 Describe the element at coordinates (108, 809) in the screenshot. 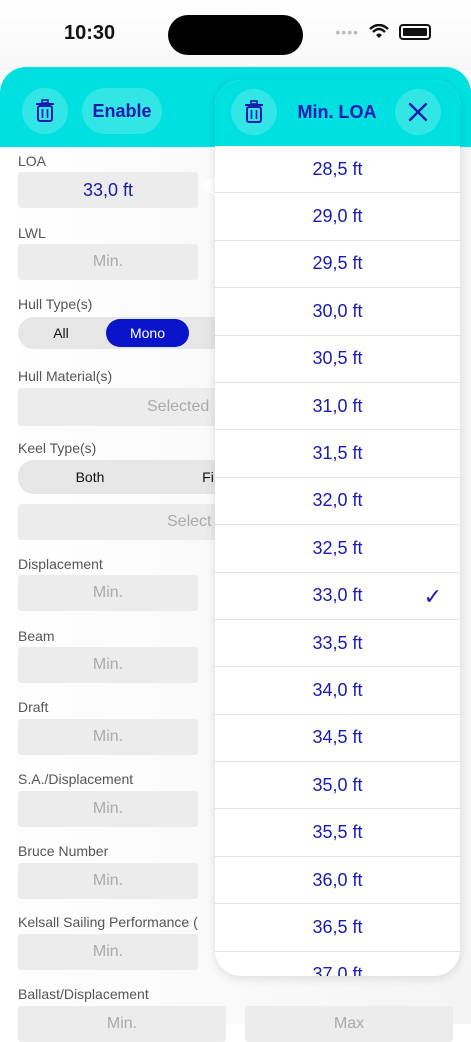

I see `sa-displacement-min-field: Min.` at that location.